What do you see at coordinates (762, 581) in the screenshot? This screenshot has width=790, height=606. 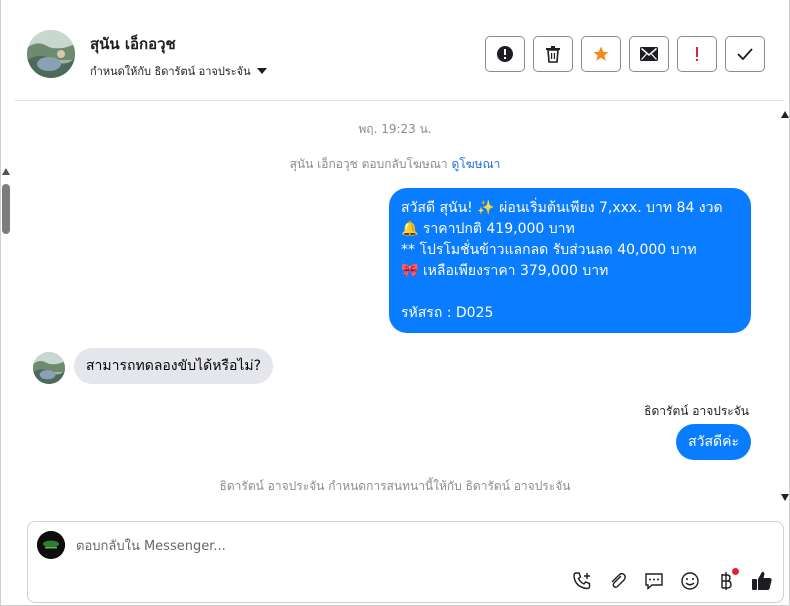 I see `thumbs-up-icon` at bounding box center [762, 581].